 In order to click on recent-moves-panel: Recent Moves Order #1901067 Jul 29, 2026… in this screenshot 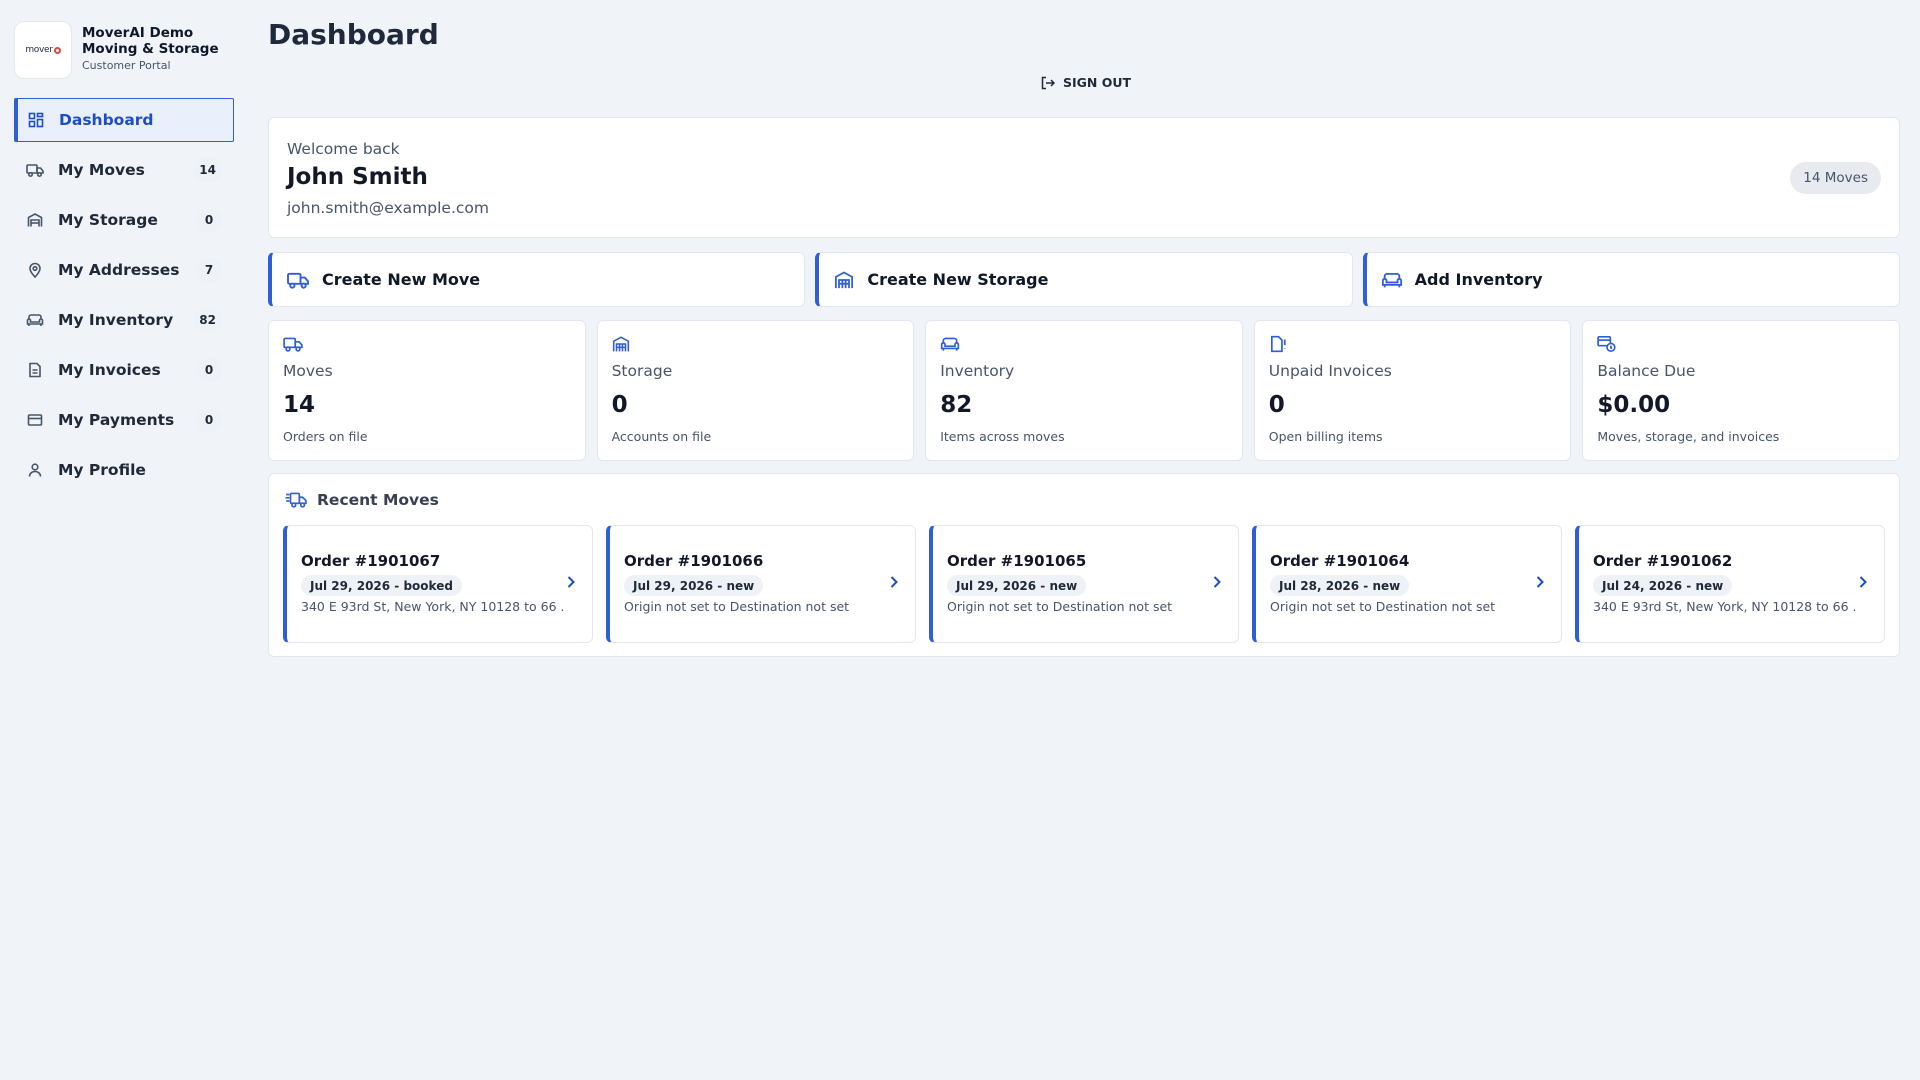, I will do `click(1084, 565)`.